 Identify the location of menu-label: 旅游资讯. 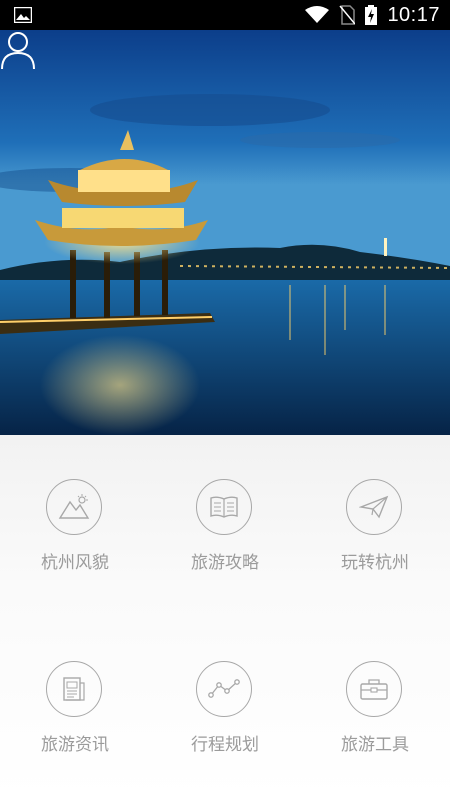
(75, 745).